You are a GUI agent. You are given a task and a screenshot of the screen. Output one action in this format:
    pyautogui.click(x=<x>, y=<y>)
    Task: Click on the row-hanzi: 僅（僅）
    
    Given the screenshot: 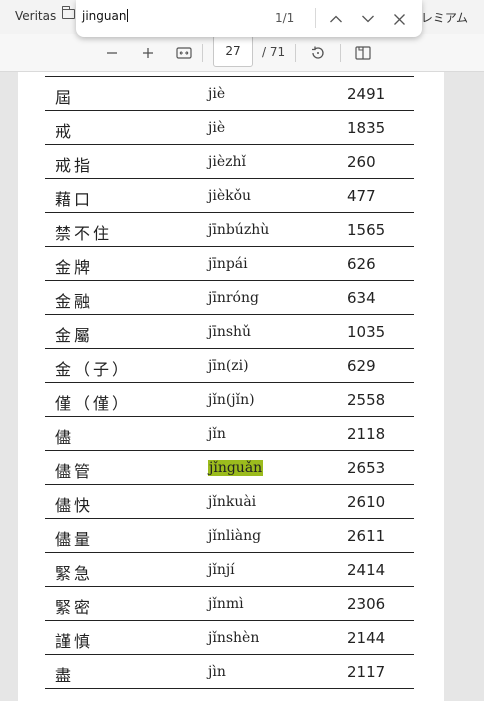 What is the action you would take?
    pyautogui.click(x=93, y=403)
    